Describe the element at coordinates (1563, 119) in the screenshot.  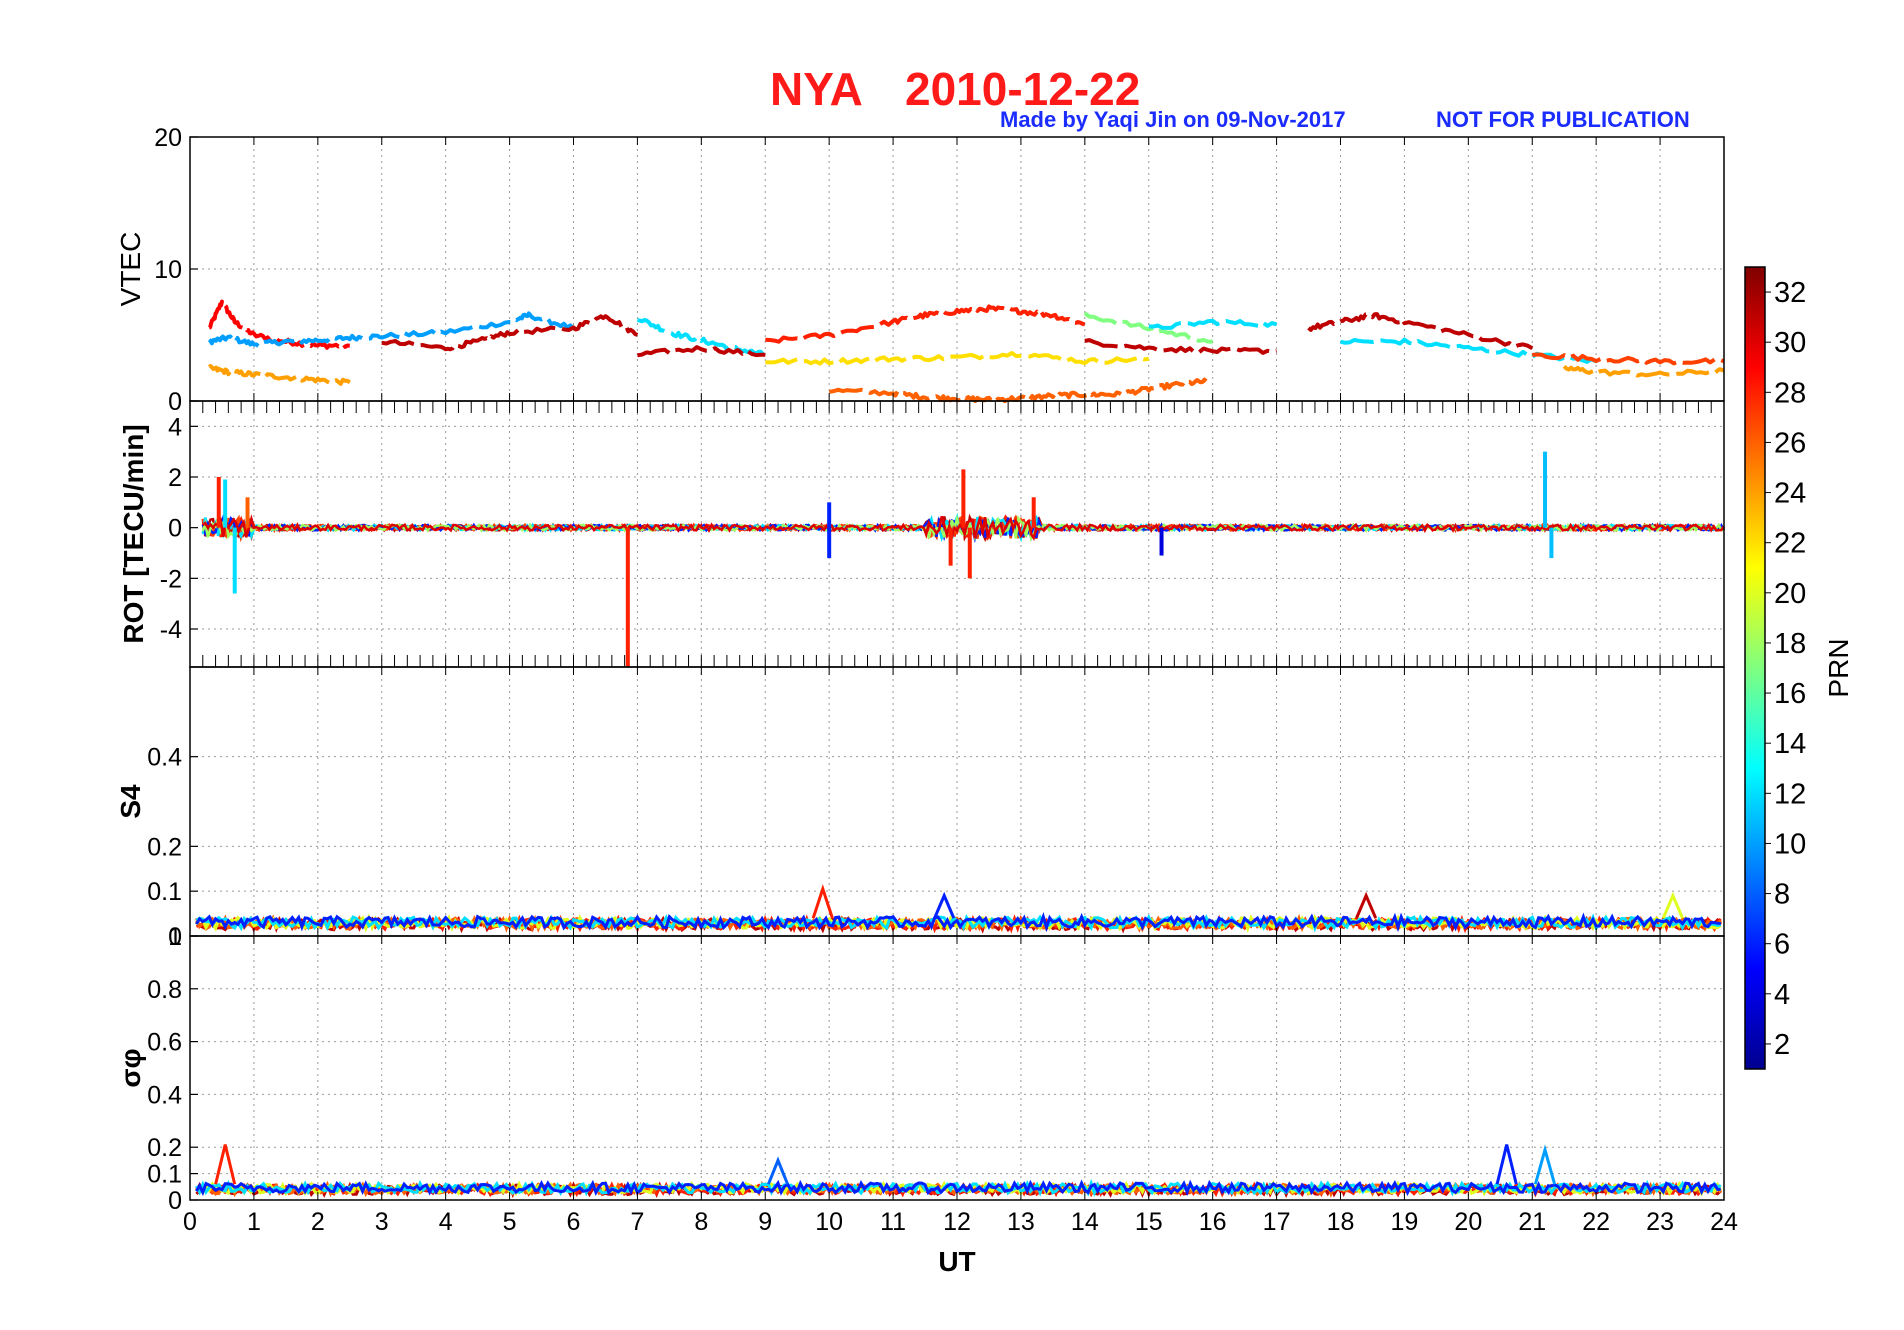
I see `credit-notice: NOT FOR PUBLICATION` at that location.